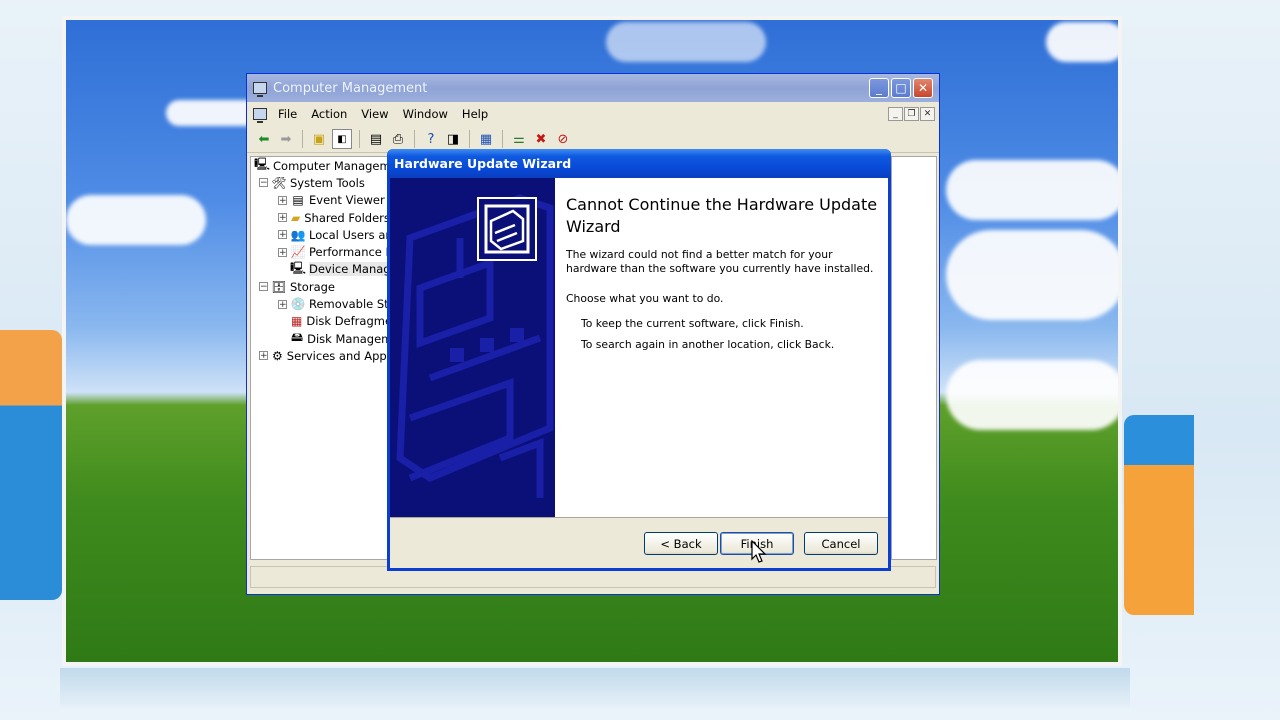 The width and height of the screenshot is (1280, 720). I want to click on defrag-icon: ▦, so click(297, 321).